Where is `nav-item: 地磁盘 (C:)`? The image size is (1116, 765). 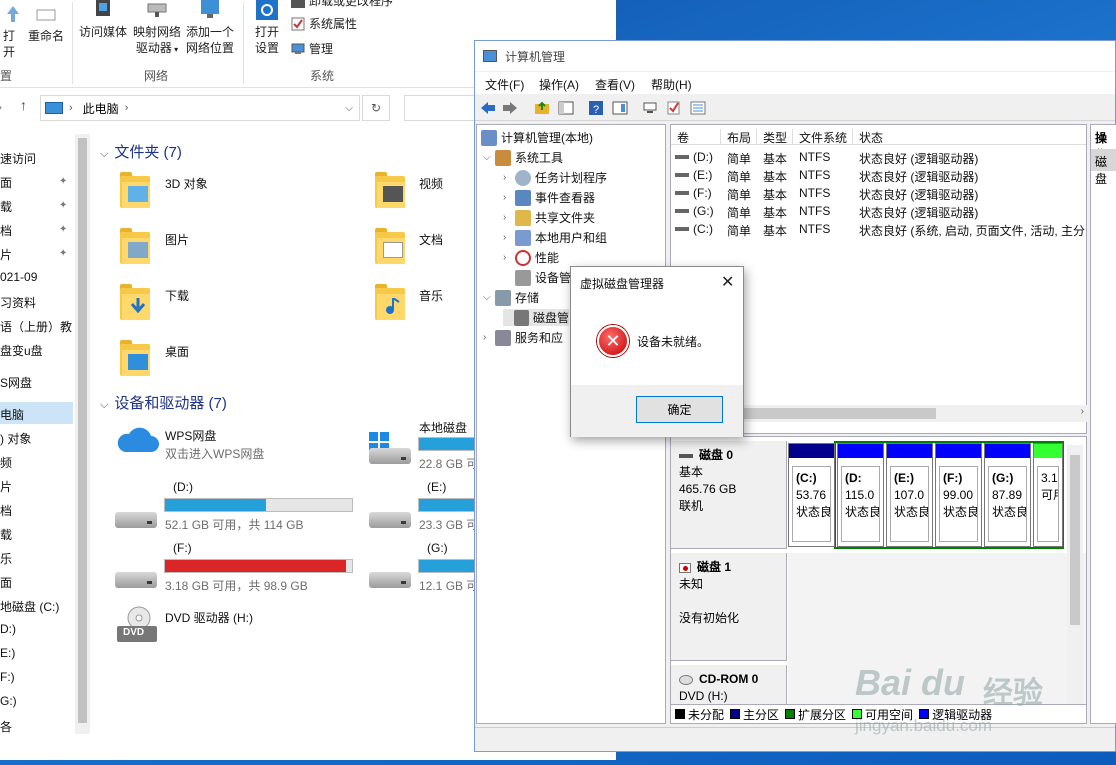
nav-item: 地磁盘 (C:) is located at coordinates (29, 606).